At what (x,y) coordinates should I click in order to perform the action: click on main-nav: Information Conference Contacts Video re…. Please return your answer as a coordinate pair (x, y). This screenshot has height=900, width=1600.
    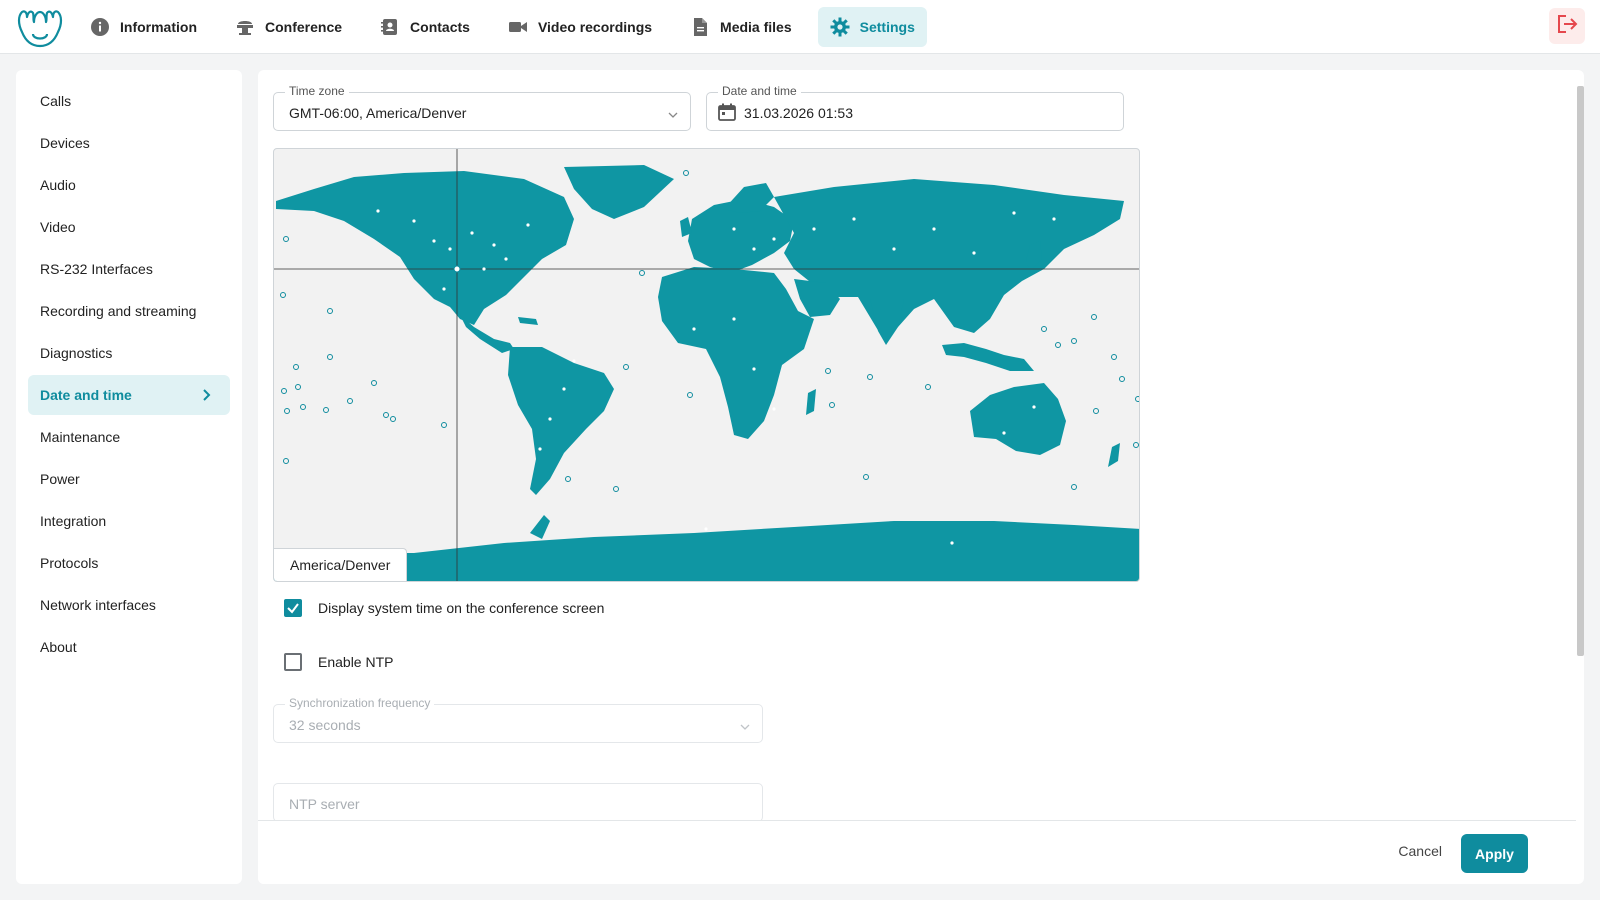
    Looking at the image, I should click on (509, 27).